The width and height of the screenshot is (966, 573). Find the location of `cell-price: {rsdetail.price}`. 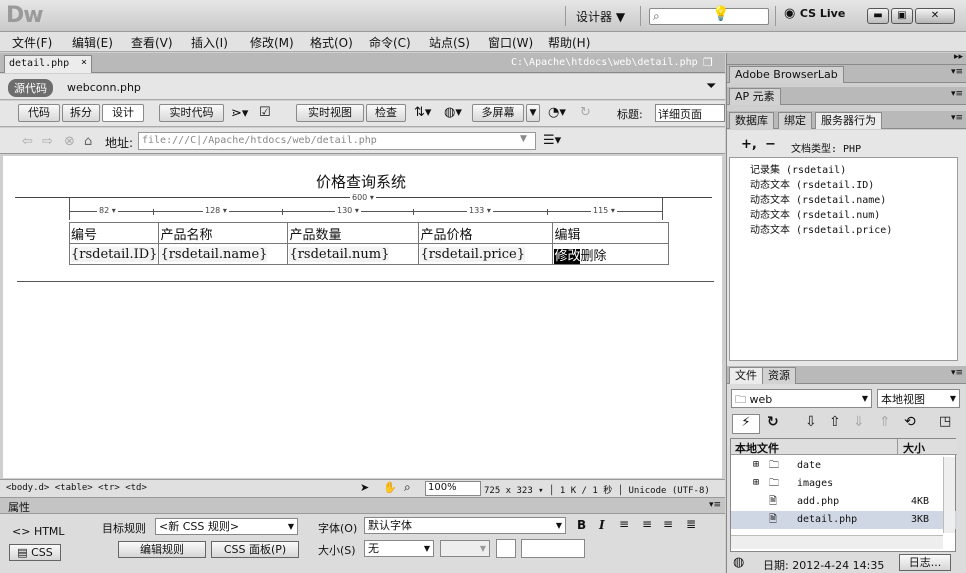

cell-price: {rsdetail.price} is located at coordinates (486, 254).